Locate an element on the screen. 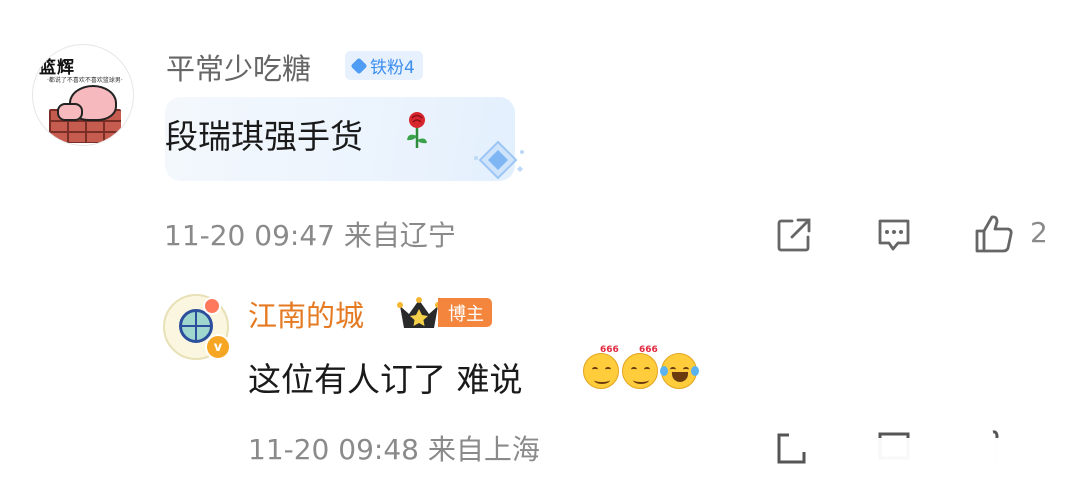 The image size is (1080, 481). comment-meta: 11-20 09:47 来自辽宁 is located at coordinates (310, 234).